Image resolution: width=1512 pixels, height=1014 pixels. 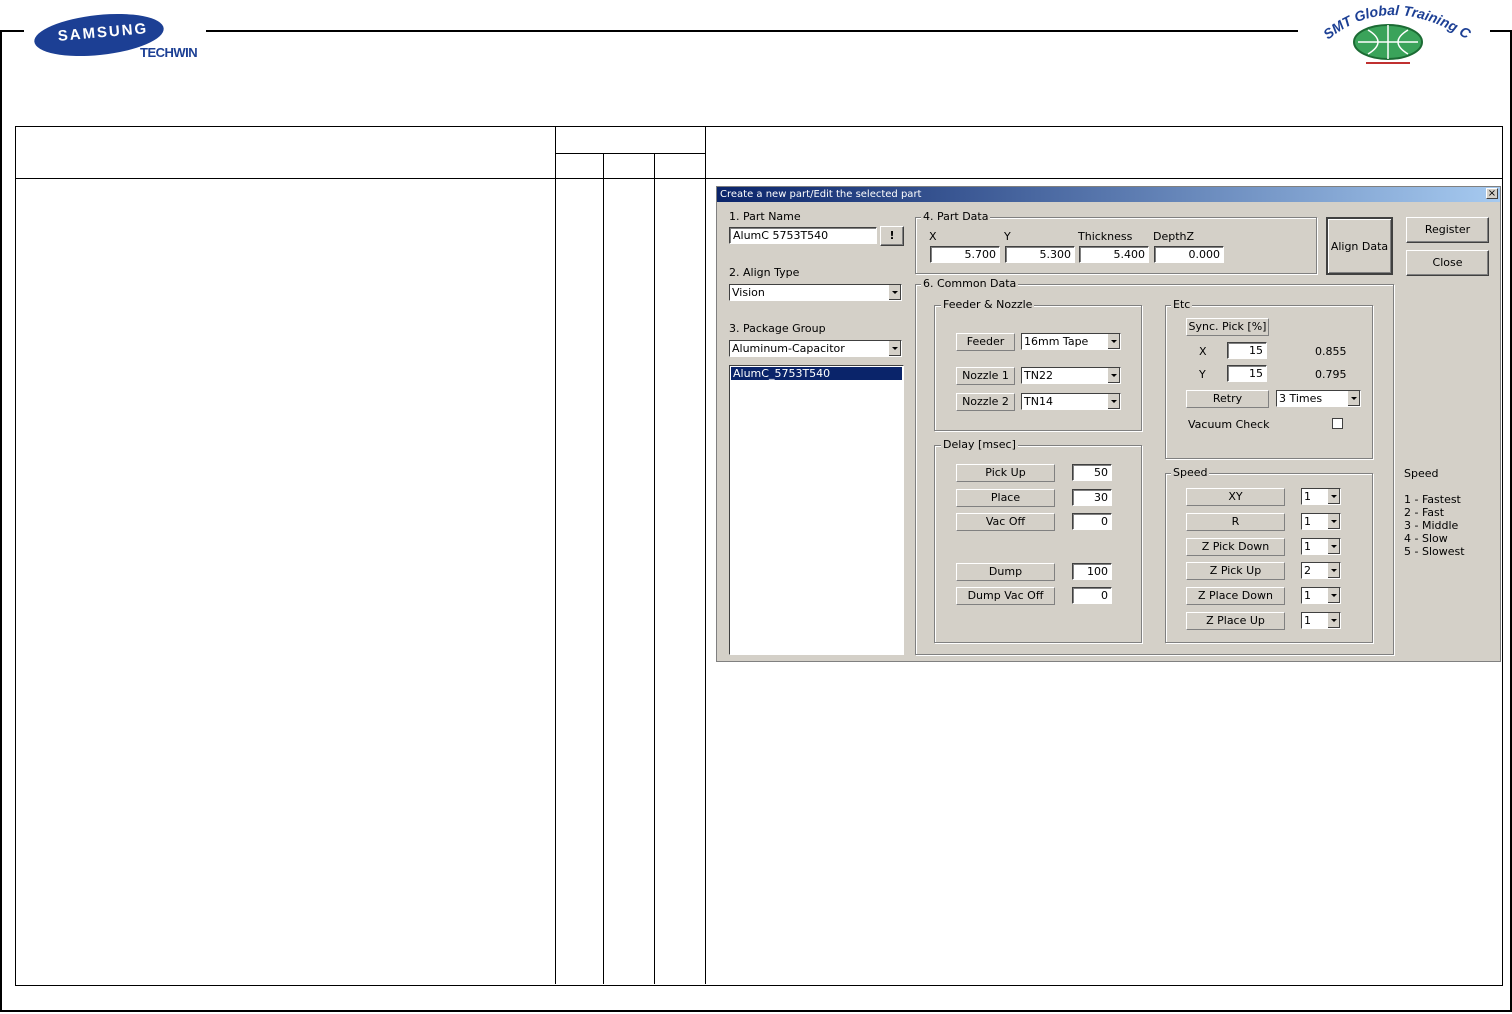 What do you see at coordinates (1447, 263) in the screenshot?
I see `close-button: Close` at bounding box center [1447, 263].